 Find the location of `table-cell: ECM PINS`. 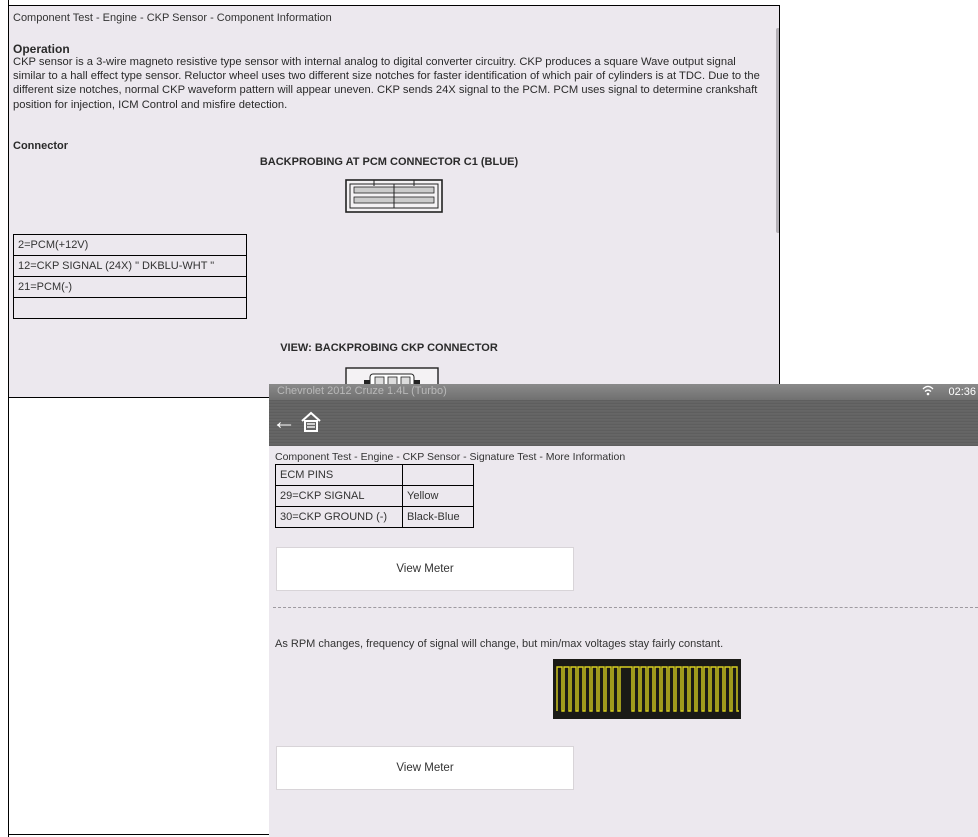

table-cell: ECM PINS is located at coordinates (339, 475).